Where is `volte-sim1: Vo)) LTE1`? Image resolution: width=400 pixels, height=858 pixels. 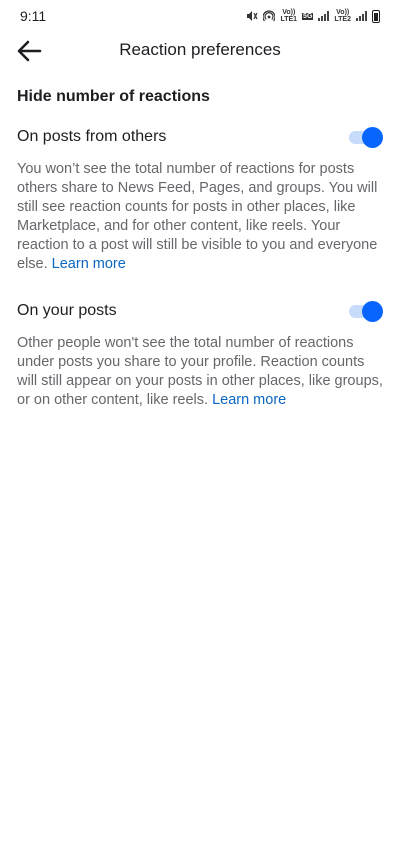 volte-sim1: Vo)) LTE1 is located at coordinates (289, 16).